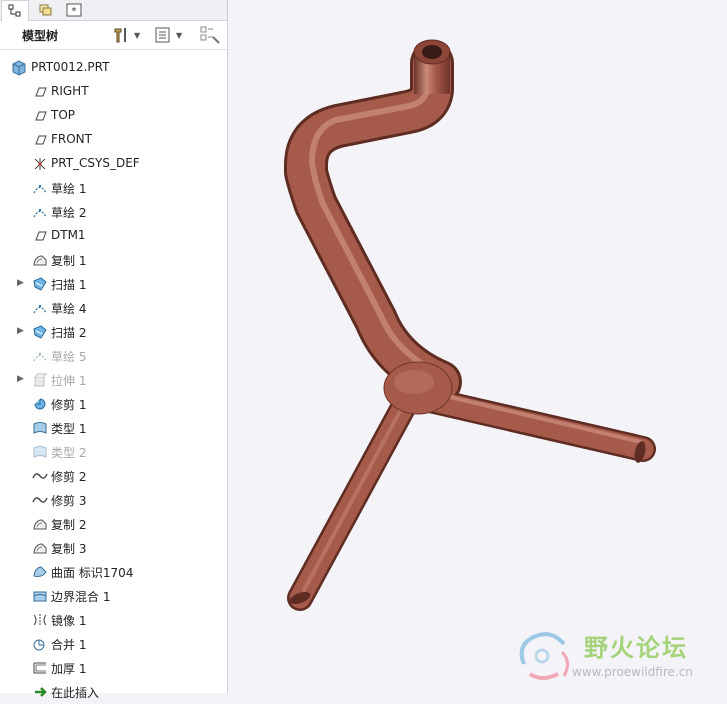 Image resolution: width=727 pixels, height=704 pixels. What do you see at coordinates (113, 548) in the screenshot?
I see `tree-item: 复制 3` at bounding box center [113, 548].